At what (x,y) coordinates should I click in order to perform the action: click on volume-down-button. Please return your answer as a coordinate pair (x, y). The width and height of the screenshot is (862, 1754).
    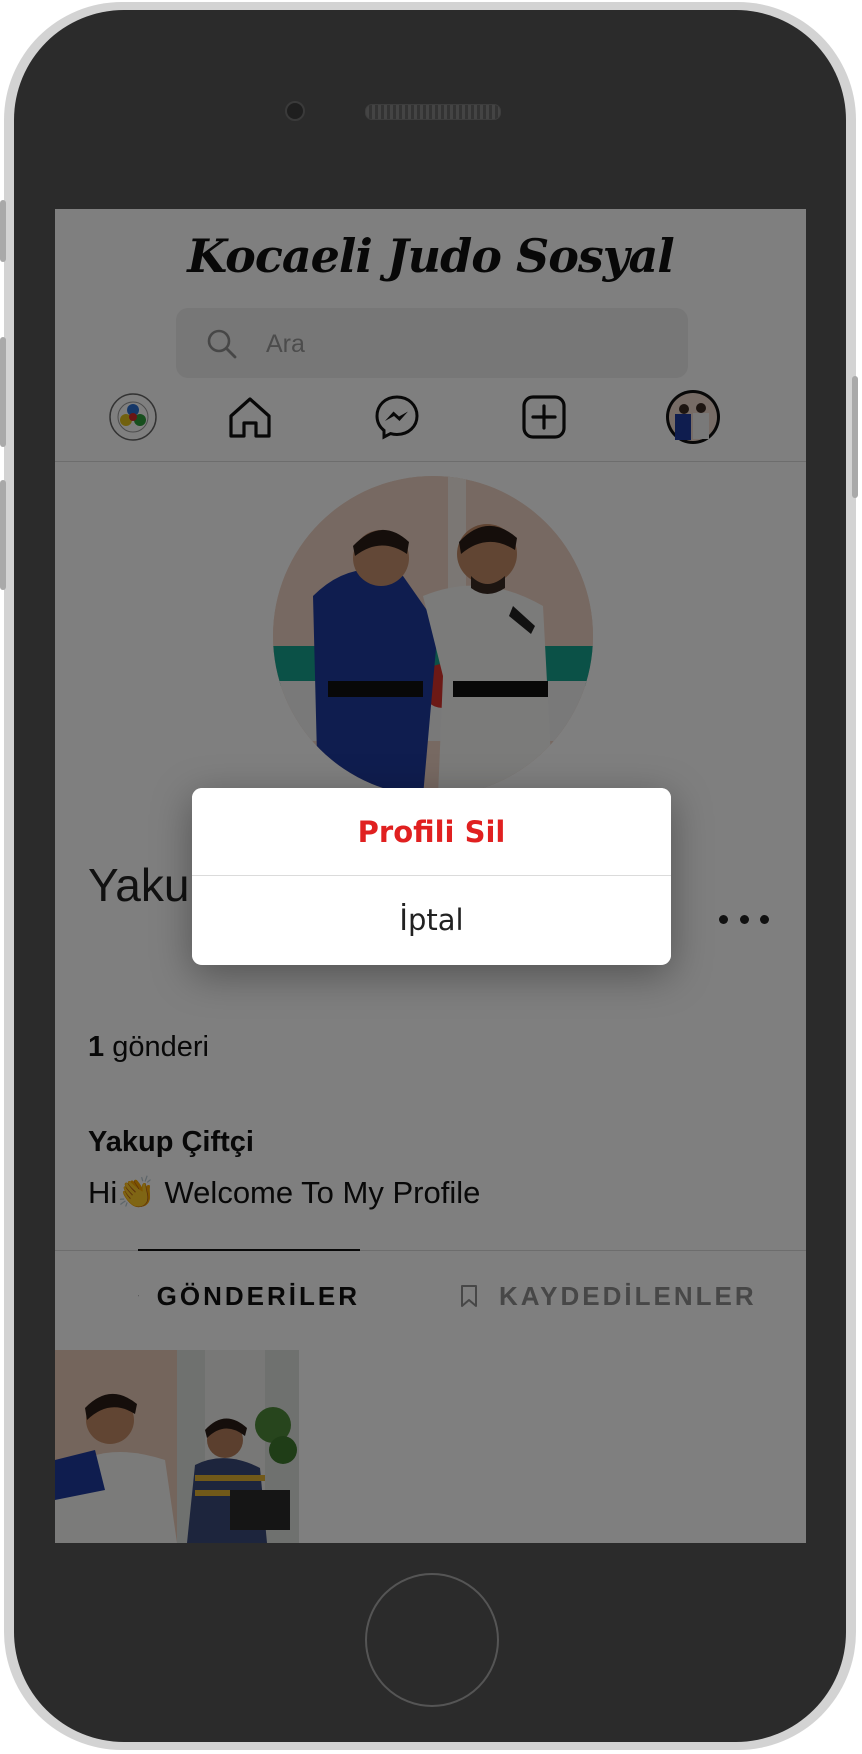
    Looking at the image, I should click on (3, 535).